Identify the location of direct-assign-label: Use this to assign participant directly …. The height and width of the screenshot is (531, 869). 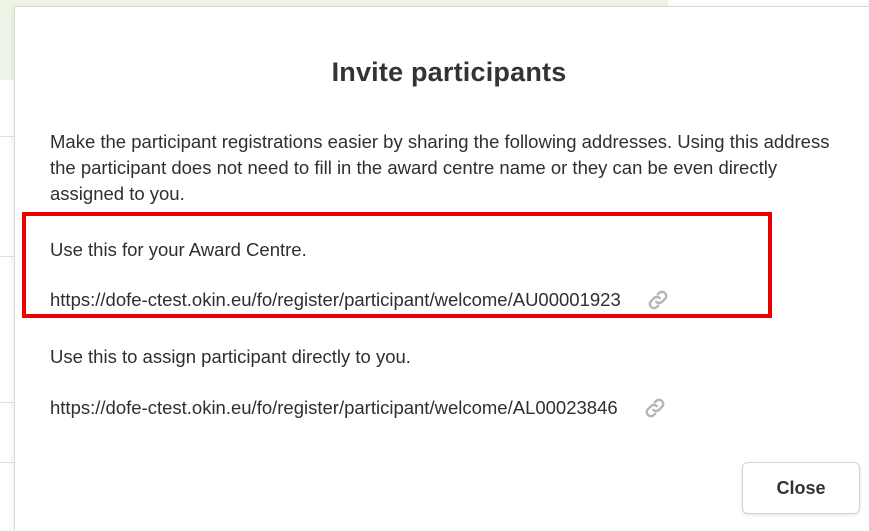
(230, 356).